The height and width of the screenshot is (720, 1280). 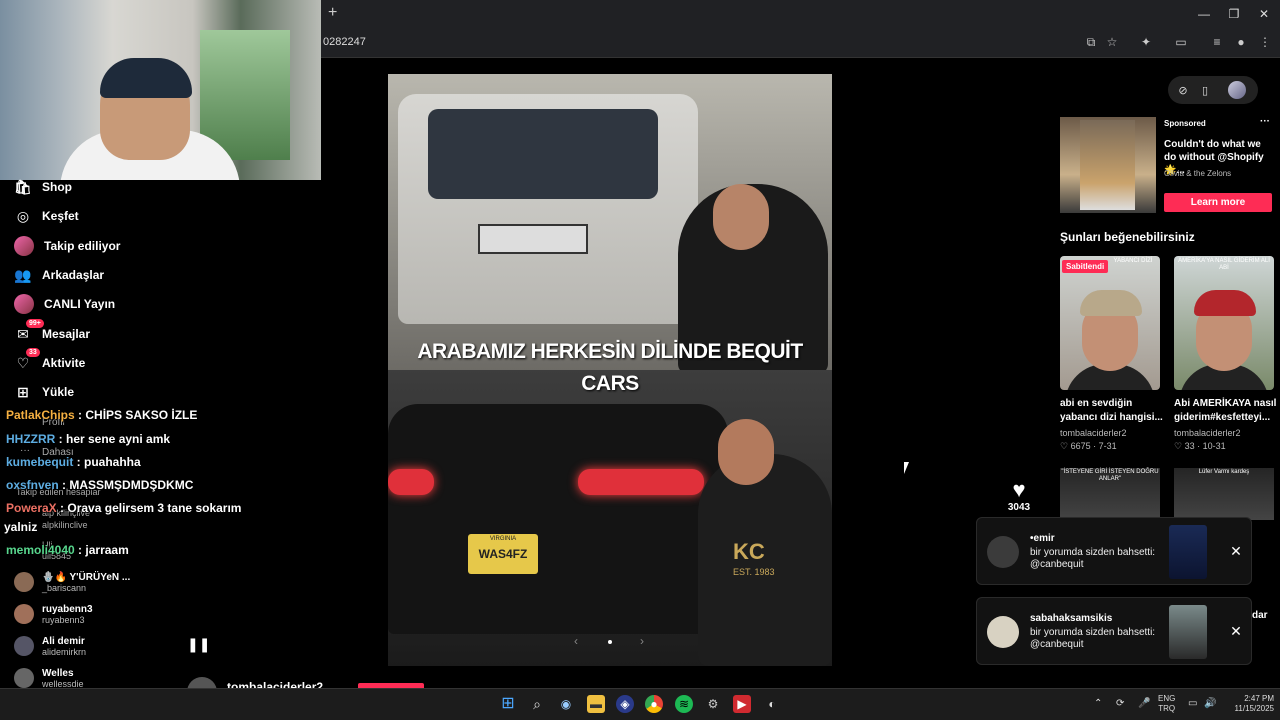 What do you see at coordinates (63, 619) in the screenshot?
I see `account-handle: ruyabenn3` at bounding box center [63, 619].